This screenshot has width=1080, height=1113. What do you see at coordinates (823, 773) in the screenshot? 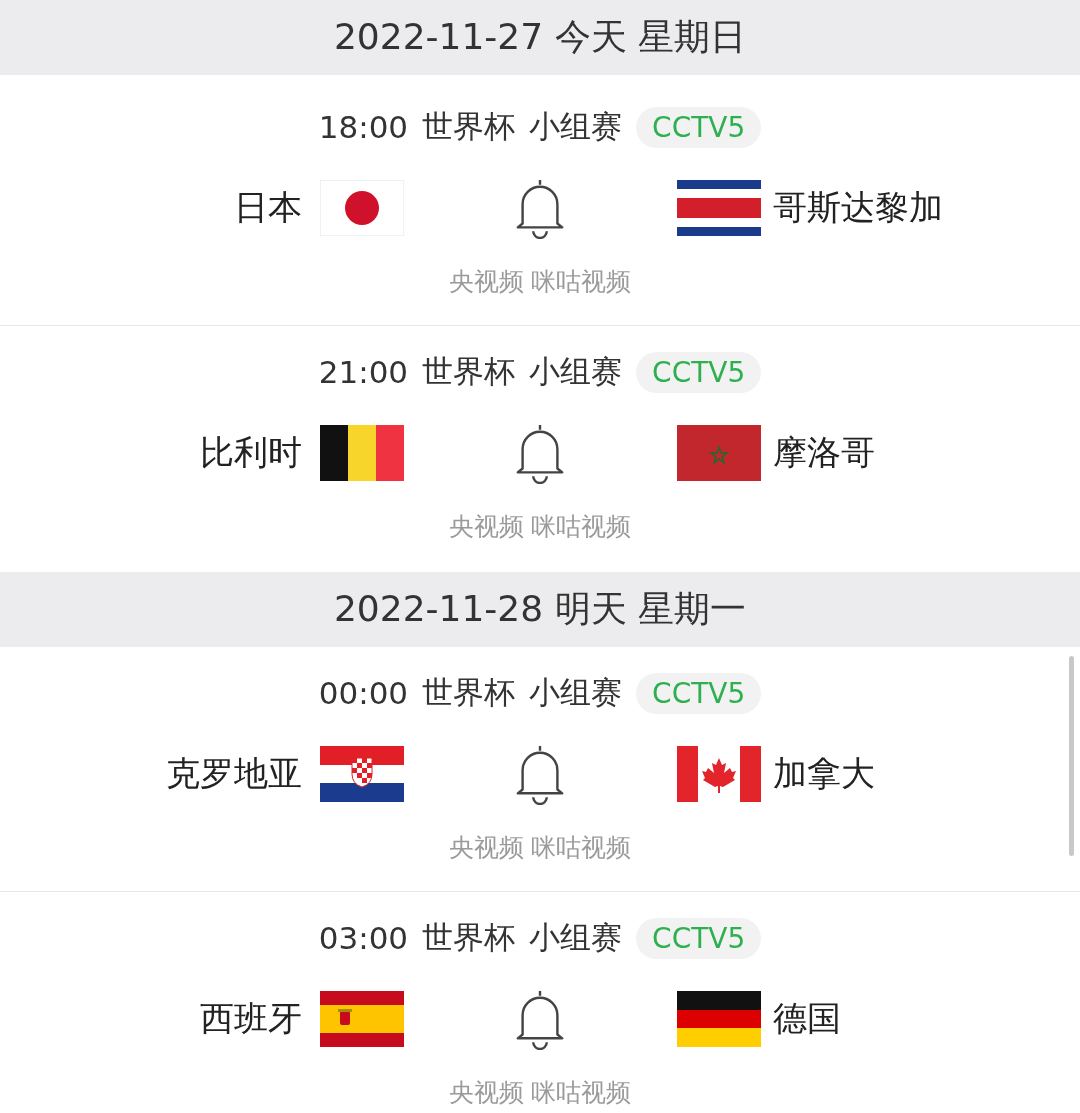
I see `team-name: 加拿大` at bounding box center [823, 773].